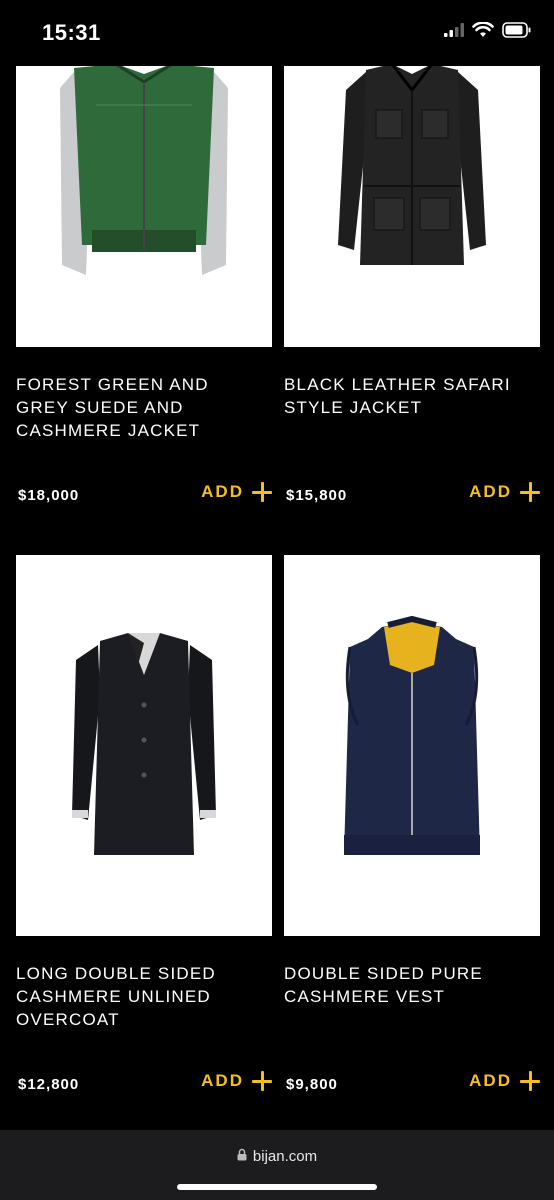 The height and width of the screenshot is (1200, 554). What do you see at coordinates (409, 396) in the screenshot?
I see `product-name: BLACK LEATHER SAFARI STYLE JACKET` at bounding box center [409, 396].